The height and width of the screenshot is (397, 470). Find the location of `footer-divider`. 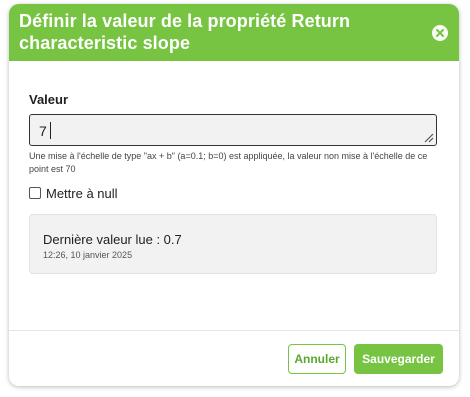

footer-divider is located at coordinates (234, 330).